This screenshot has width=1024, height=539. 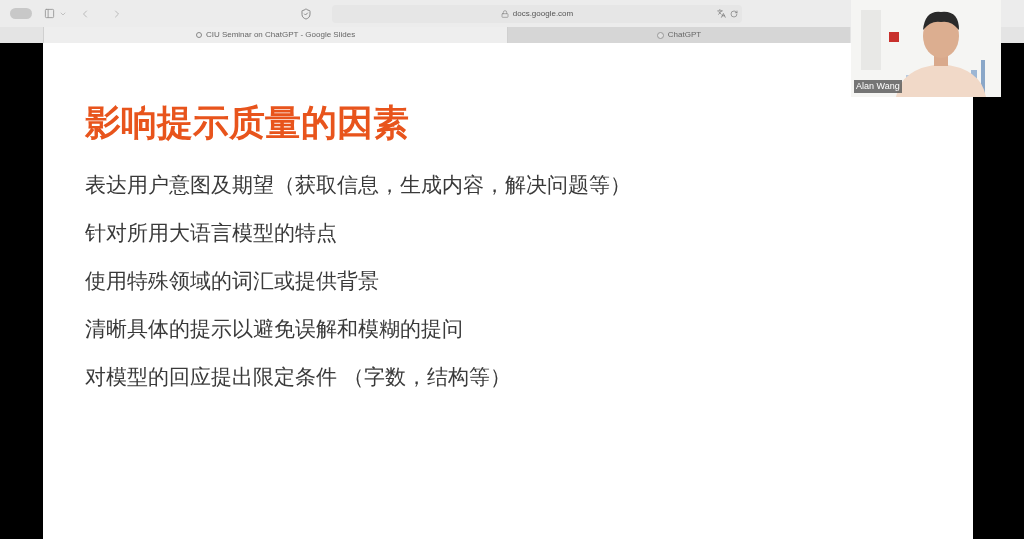 What do you see at coordinates (504, 13) in the screenshot?
I see `lock-icon` at bounding box center [504, 13].